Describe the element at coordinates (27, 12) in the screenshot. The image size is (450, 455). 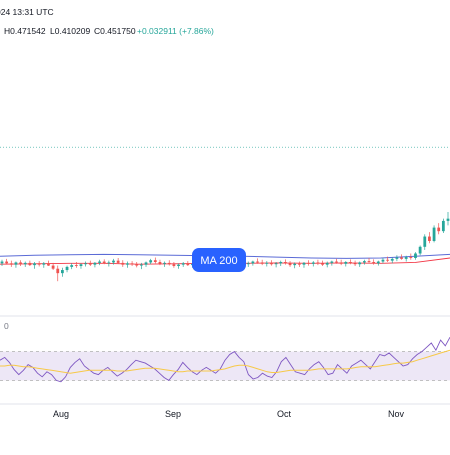
I see `header-datetime: 024 13:31 UTC` at that location.